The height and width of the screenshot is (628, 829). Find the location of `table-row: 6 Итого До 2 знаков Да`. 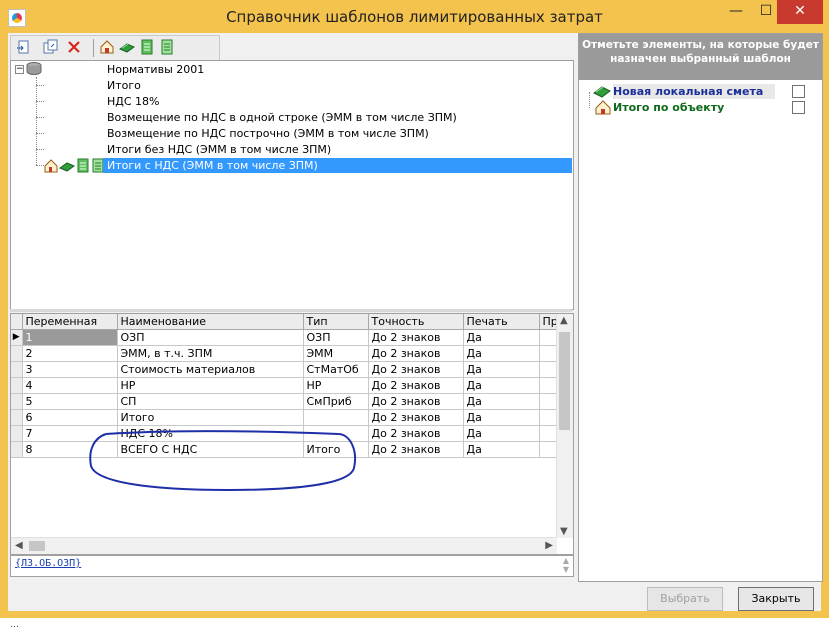

table-row: 6 Итого До 2 знаков Да is located at coordinates (286, 417).